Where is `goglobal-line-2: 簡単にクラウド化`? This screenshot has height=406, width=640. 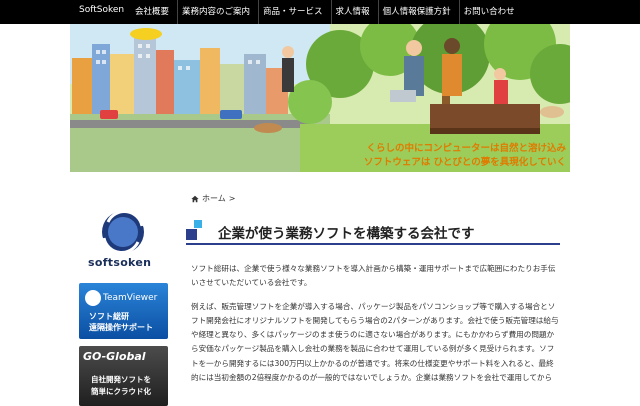
goglobal-line-2: 簡単にクラウド化 is located at coordinates (121, 391).